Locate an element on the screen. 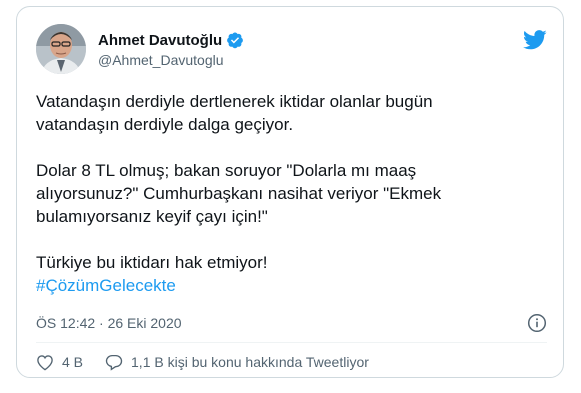 The image size is (581, 393). verified-badge-icon is located at coordinates (235, 40).